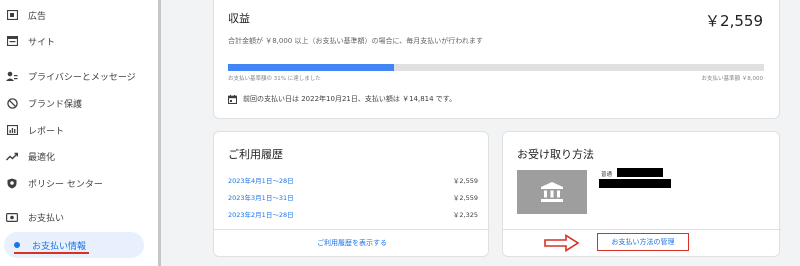  I want to click on manage-payment-methods-label: お支払い方法の管理, so click(643, 242).